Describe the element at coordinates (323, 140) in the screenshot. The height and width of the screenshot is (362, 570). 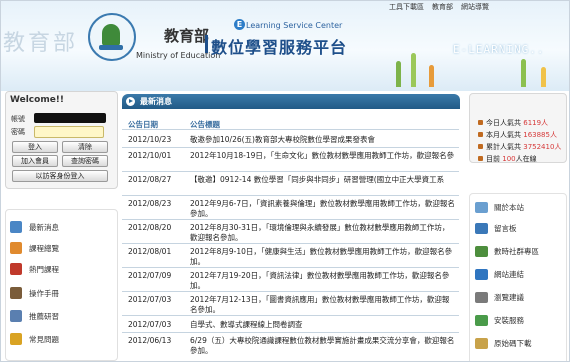
I see `row-title-link: 敬邀參加10/26(五)教育部大專校院數位學習成果發表會` at that location.